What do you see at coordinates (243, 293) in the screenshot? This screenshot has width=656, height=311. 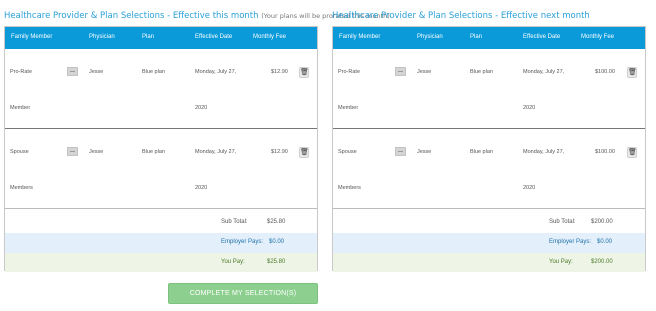 I see `complete-selections-button: COMPLETE MY SELECTION(S)` at bounding box center [243, 293].